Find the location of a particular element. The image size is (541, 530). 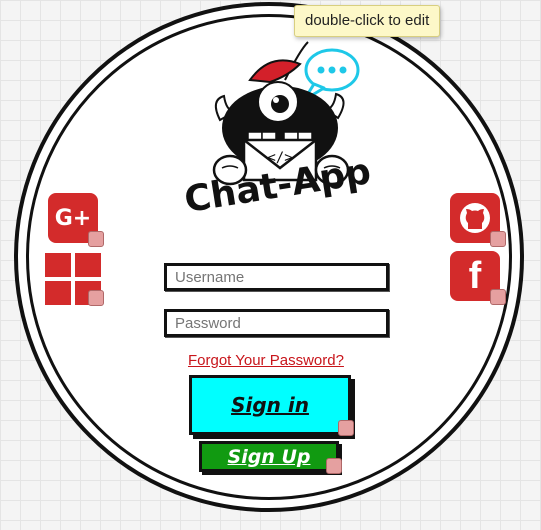

sign-in-label: Sign in is located at coordinates (270, 405).